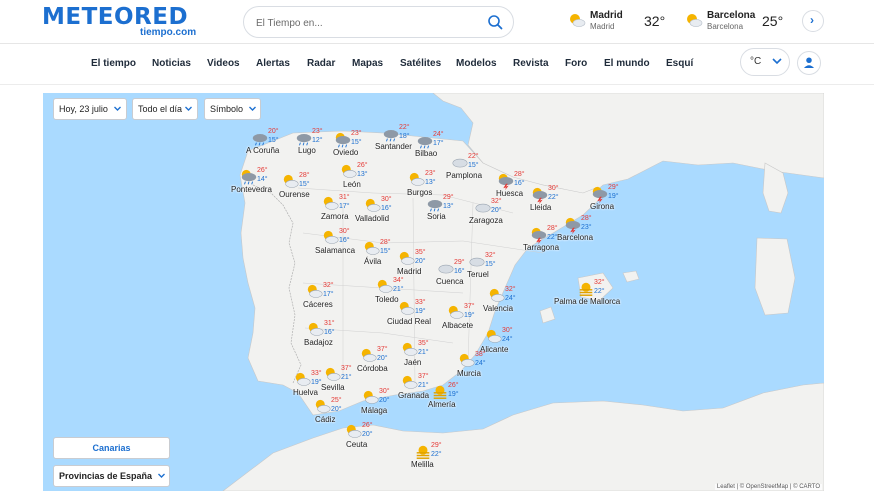  Describe the element at coordinates (480, 354) in the screenshot. I see `max-temperature: 38°` at that location.